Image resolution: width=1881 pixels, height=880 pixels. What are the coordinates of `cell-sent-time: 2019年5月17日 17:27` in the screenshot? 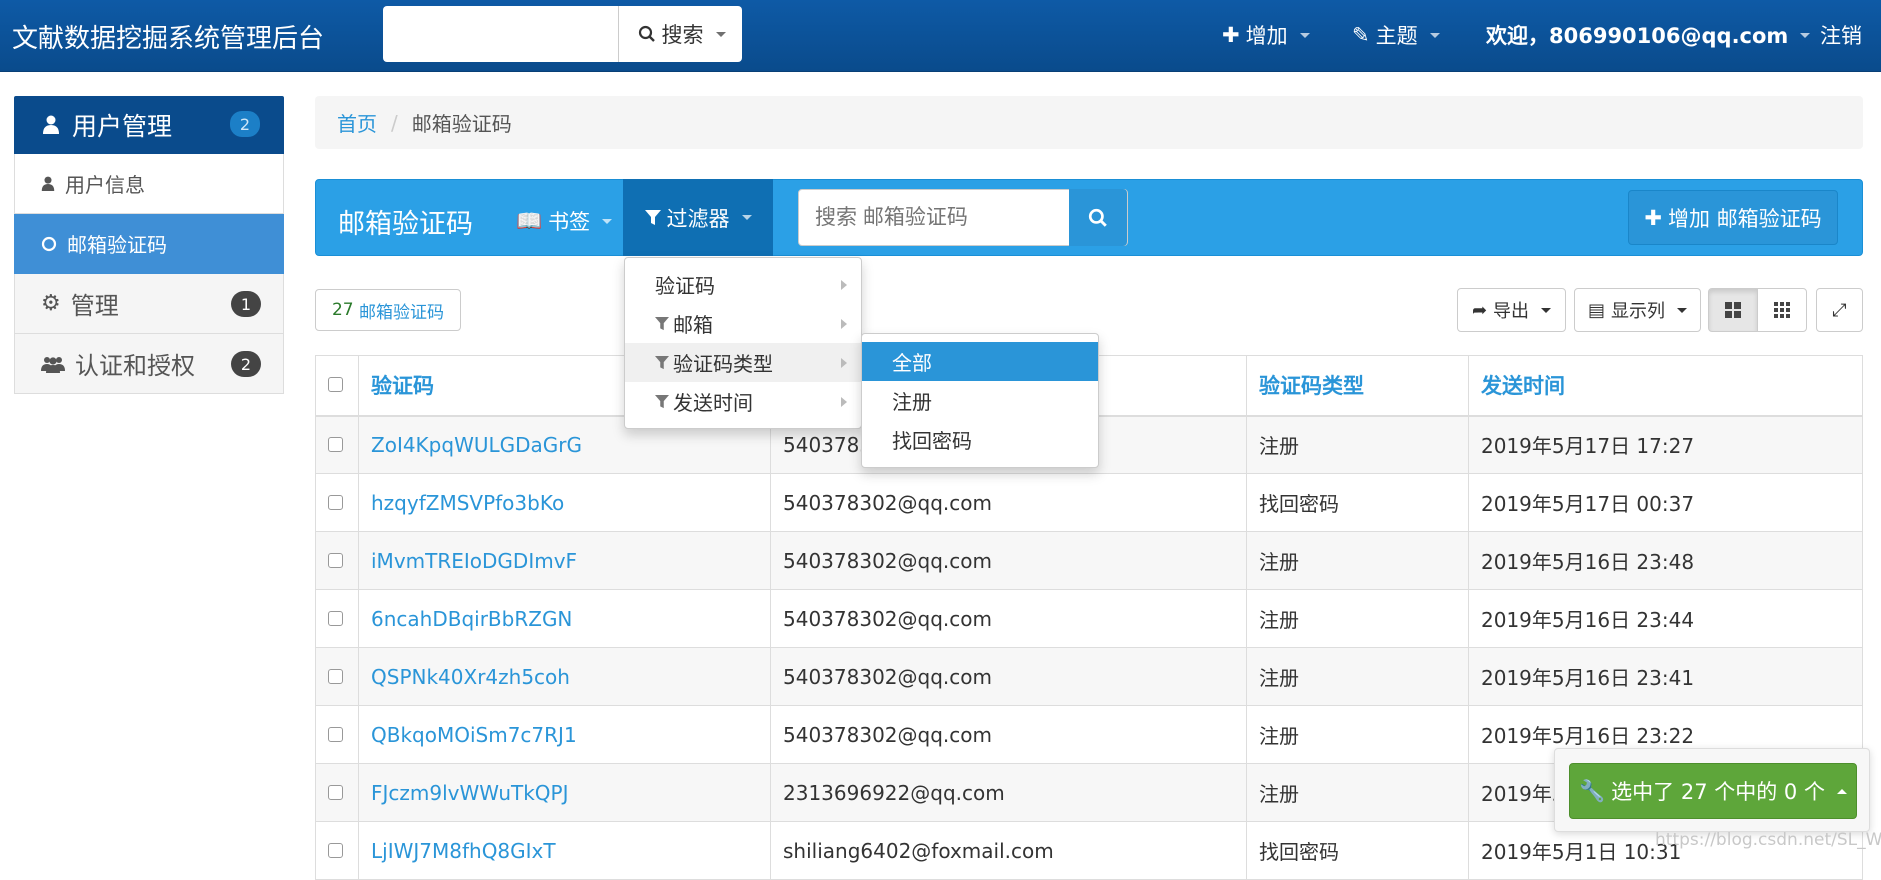 It's located at (1665, 444).